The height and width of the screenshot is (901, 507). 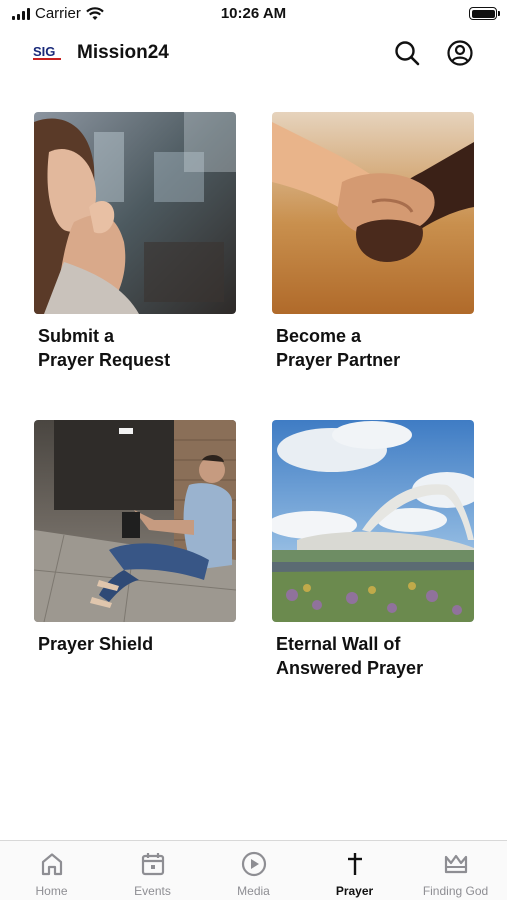 I want to click on crown-icon, so click(x=456, y=864).